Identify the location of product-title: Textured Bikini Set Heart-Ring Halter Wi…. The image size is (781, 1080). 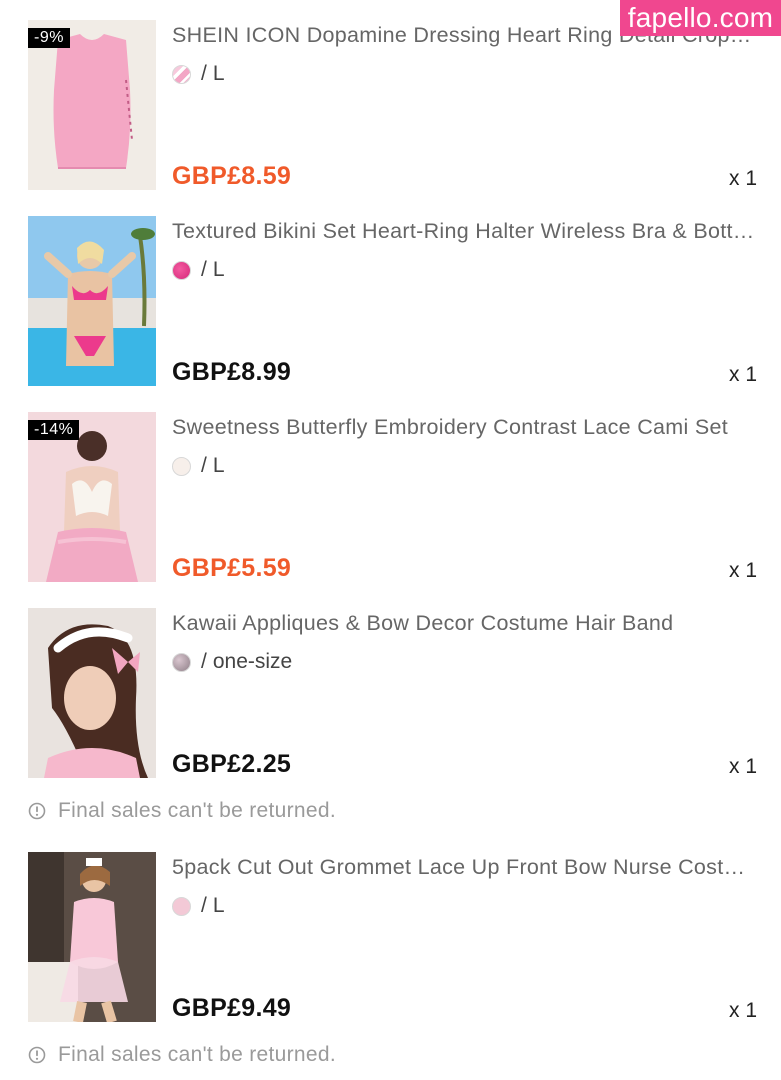
(464, 231).